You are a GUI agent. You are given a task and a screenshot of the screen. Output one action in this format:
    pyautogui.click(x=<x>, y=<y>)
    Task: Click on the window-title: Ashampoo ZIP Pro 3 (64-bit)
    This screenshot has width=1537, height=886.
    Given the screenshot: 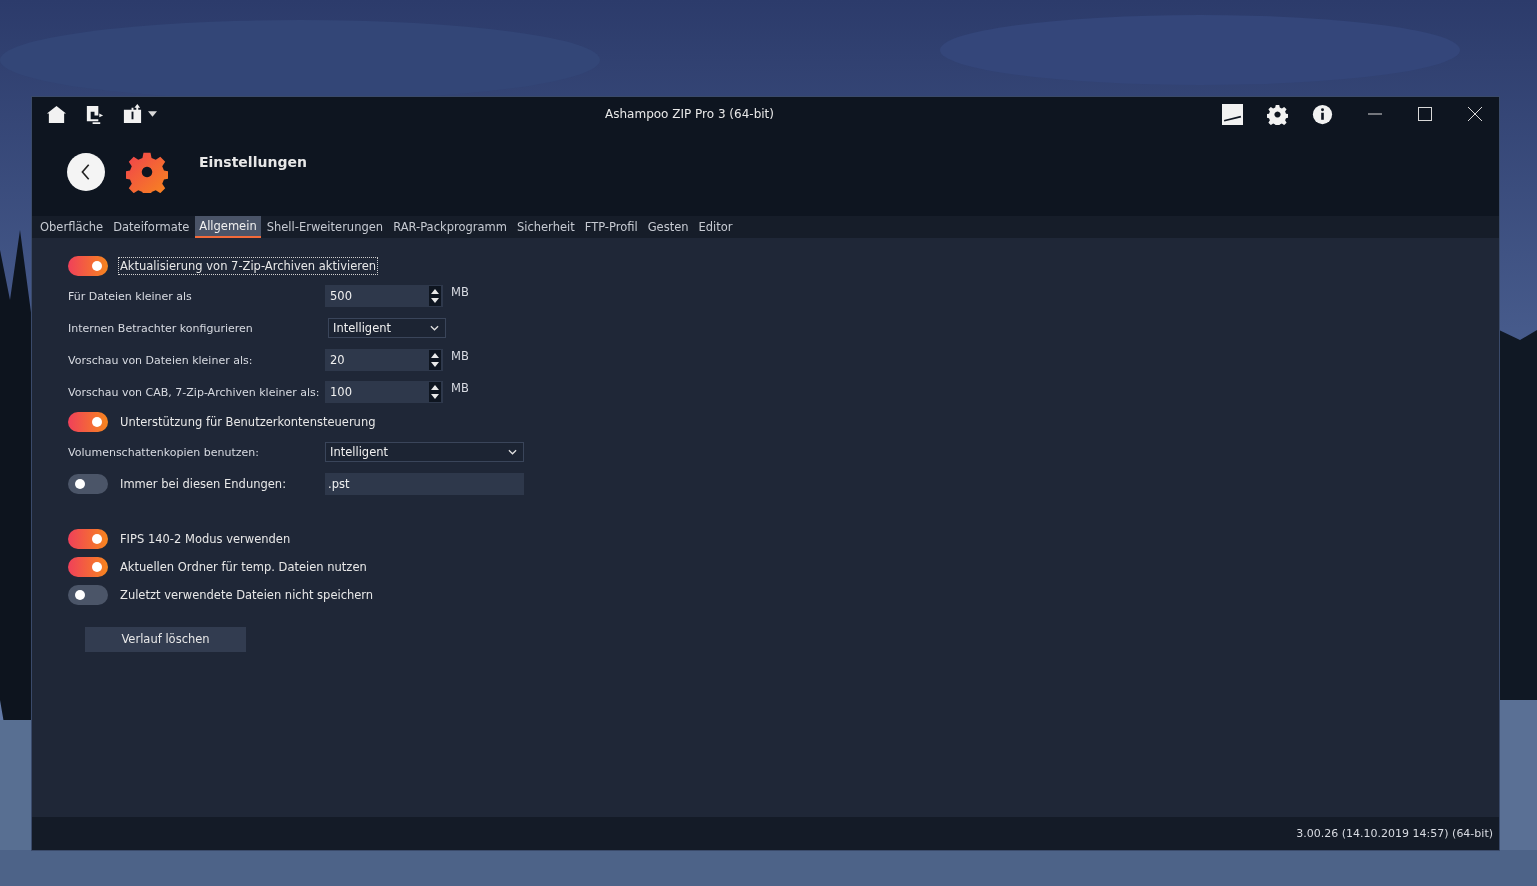 What is the action you would take?
    pyautogui.click(x=689, y=114)
    